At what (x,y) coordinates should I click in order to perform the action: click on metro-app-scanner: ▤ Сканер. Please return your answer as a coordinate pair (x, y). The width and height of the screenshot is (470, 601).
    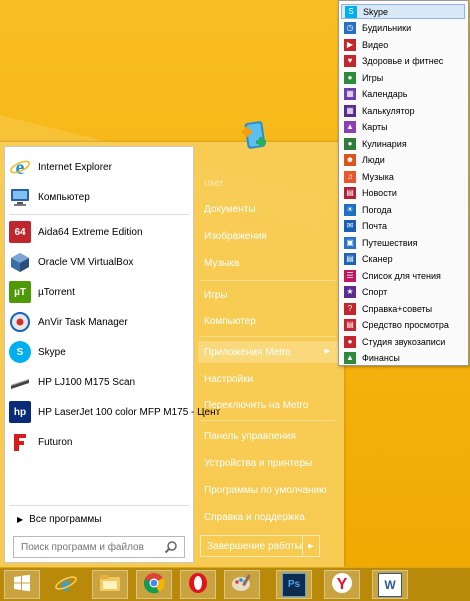
    Looking at the image, I should click on (403, 259).